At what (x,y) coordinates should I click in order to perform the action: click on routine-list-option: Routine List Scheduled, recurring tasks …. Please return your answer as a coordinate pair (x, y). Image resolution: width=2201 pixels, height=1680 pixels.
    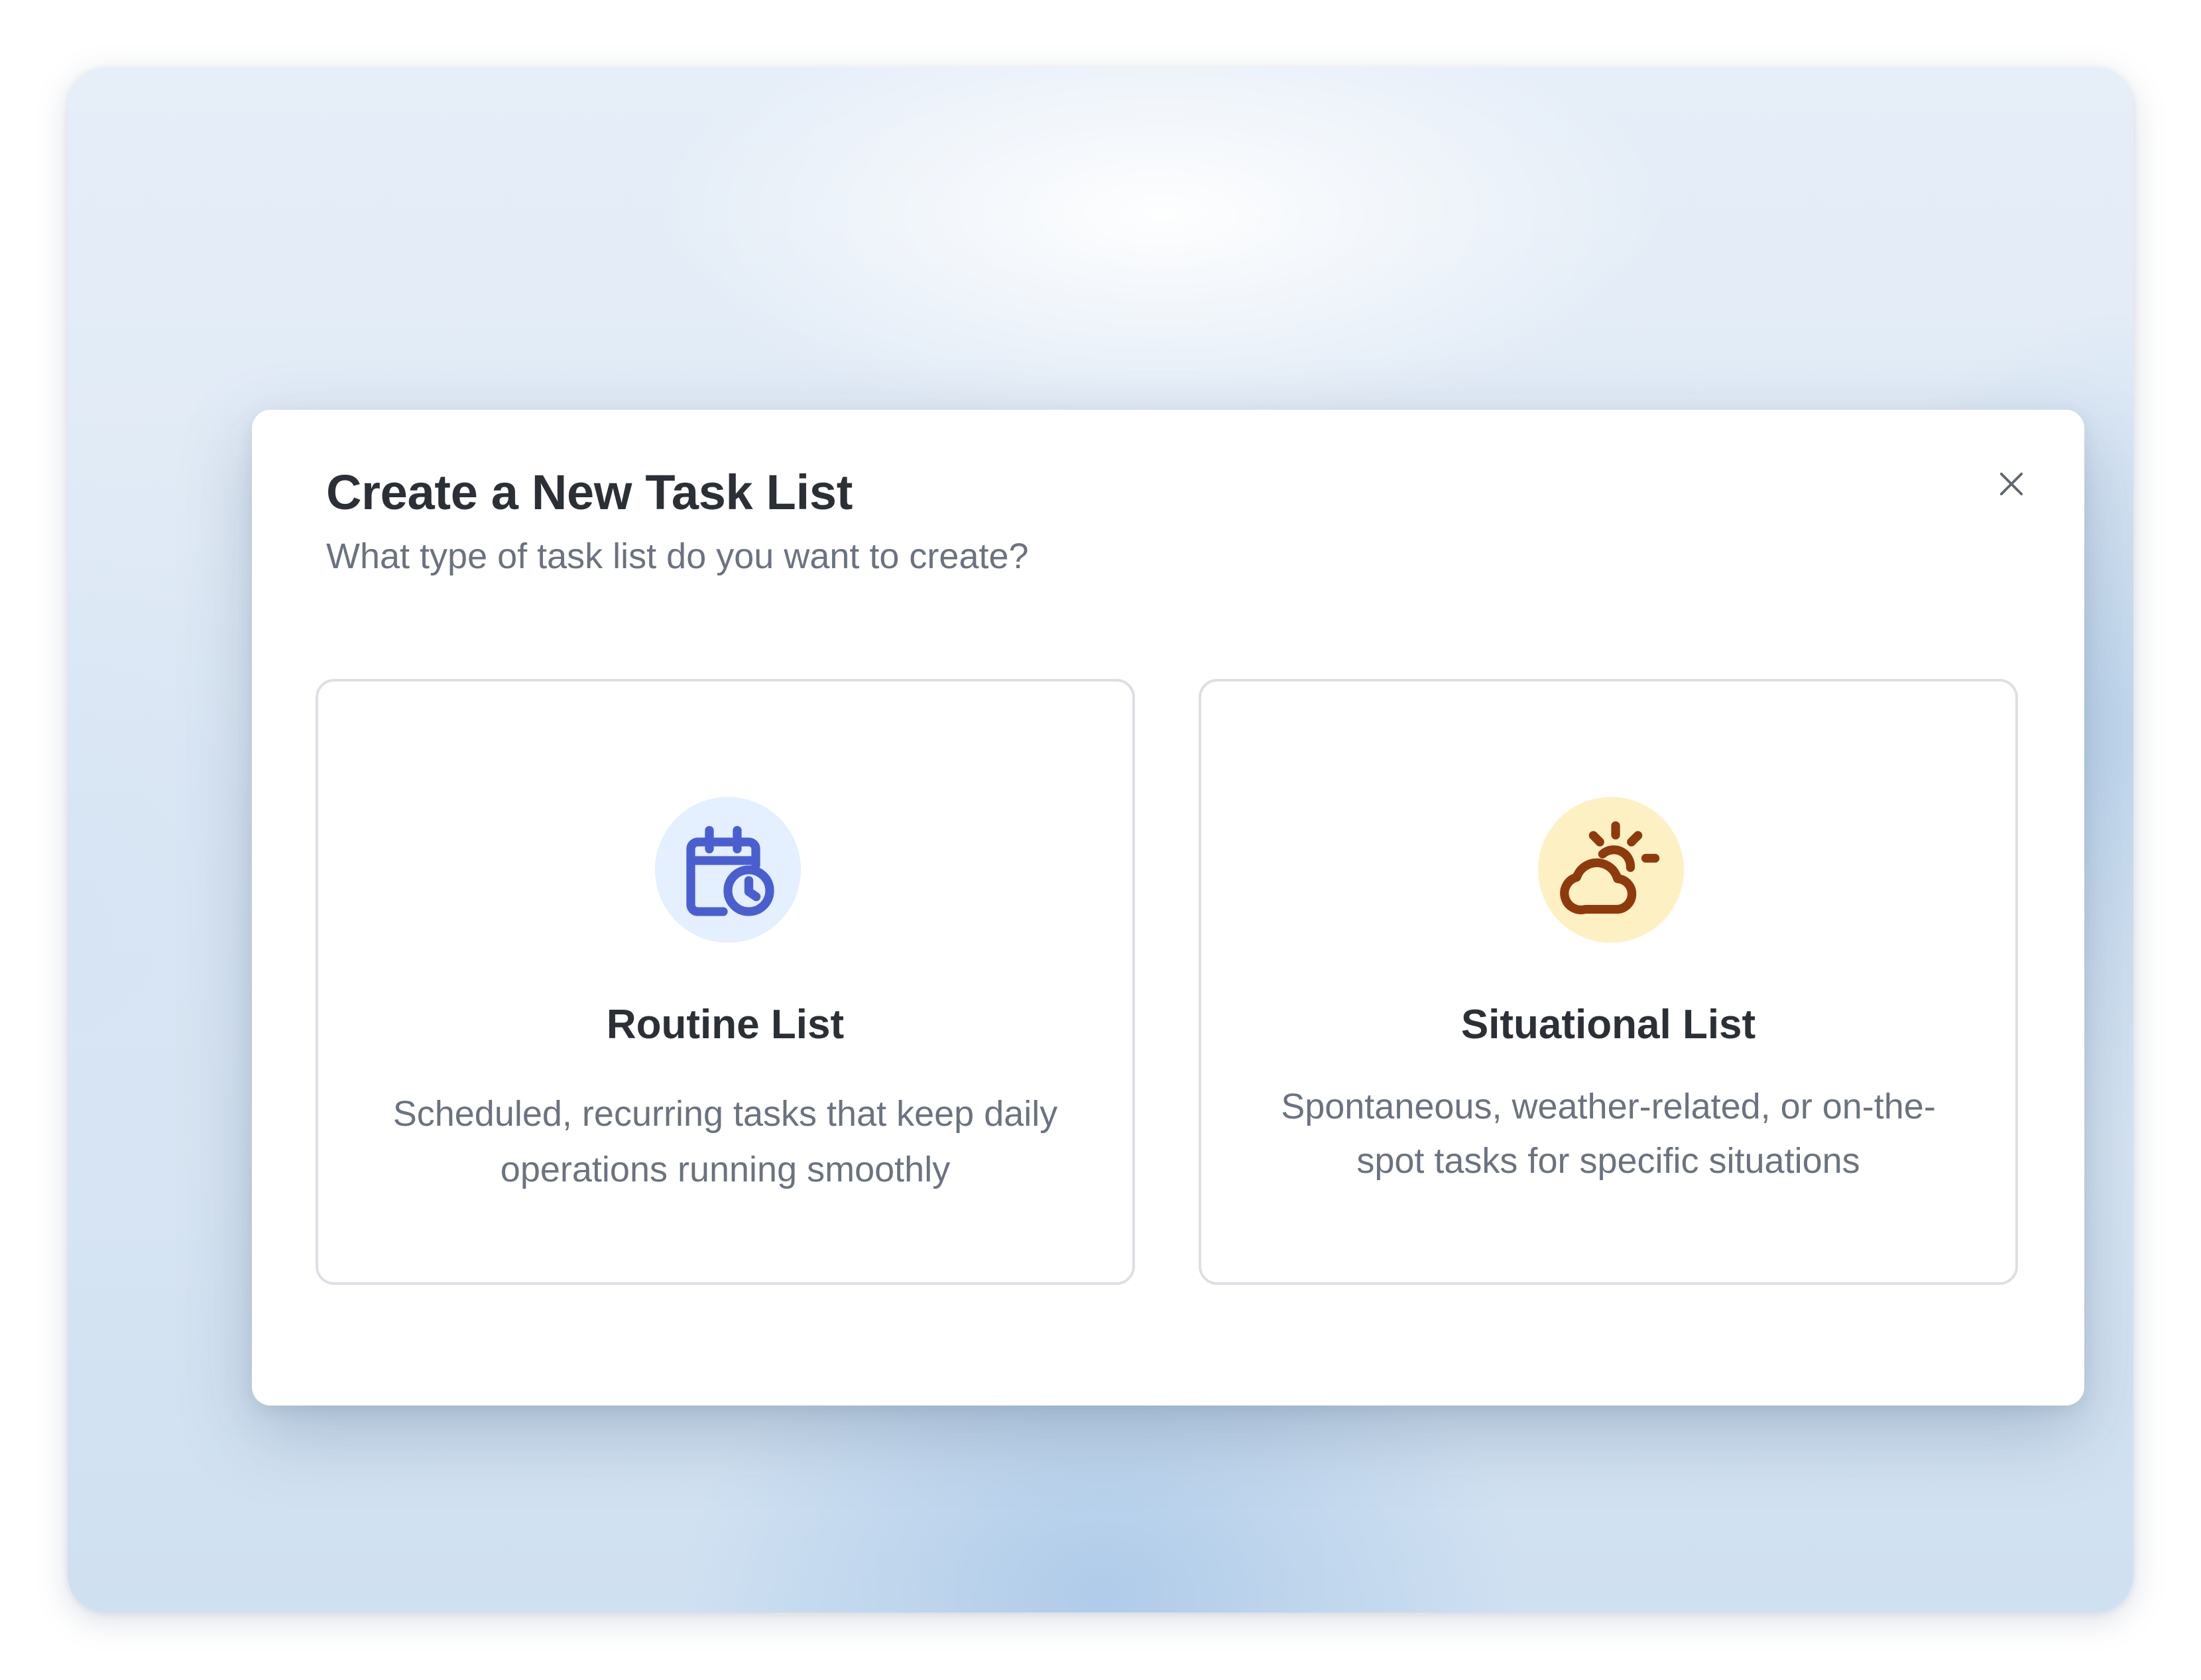
    Looking at the image, I should click on (726, 982).